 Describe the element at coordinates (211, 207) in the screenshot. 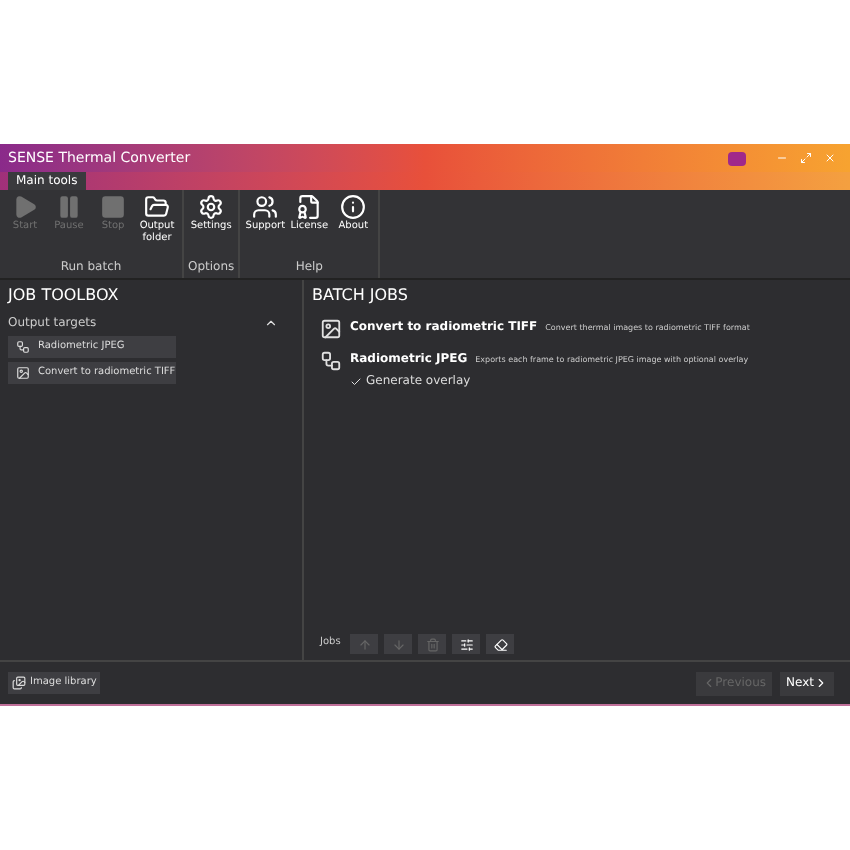

I see `settings-icon` at that location.